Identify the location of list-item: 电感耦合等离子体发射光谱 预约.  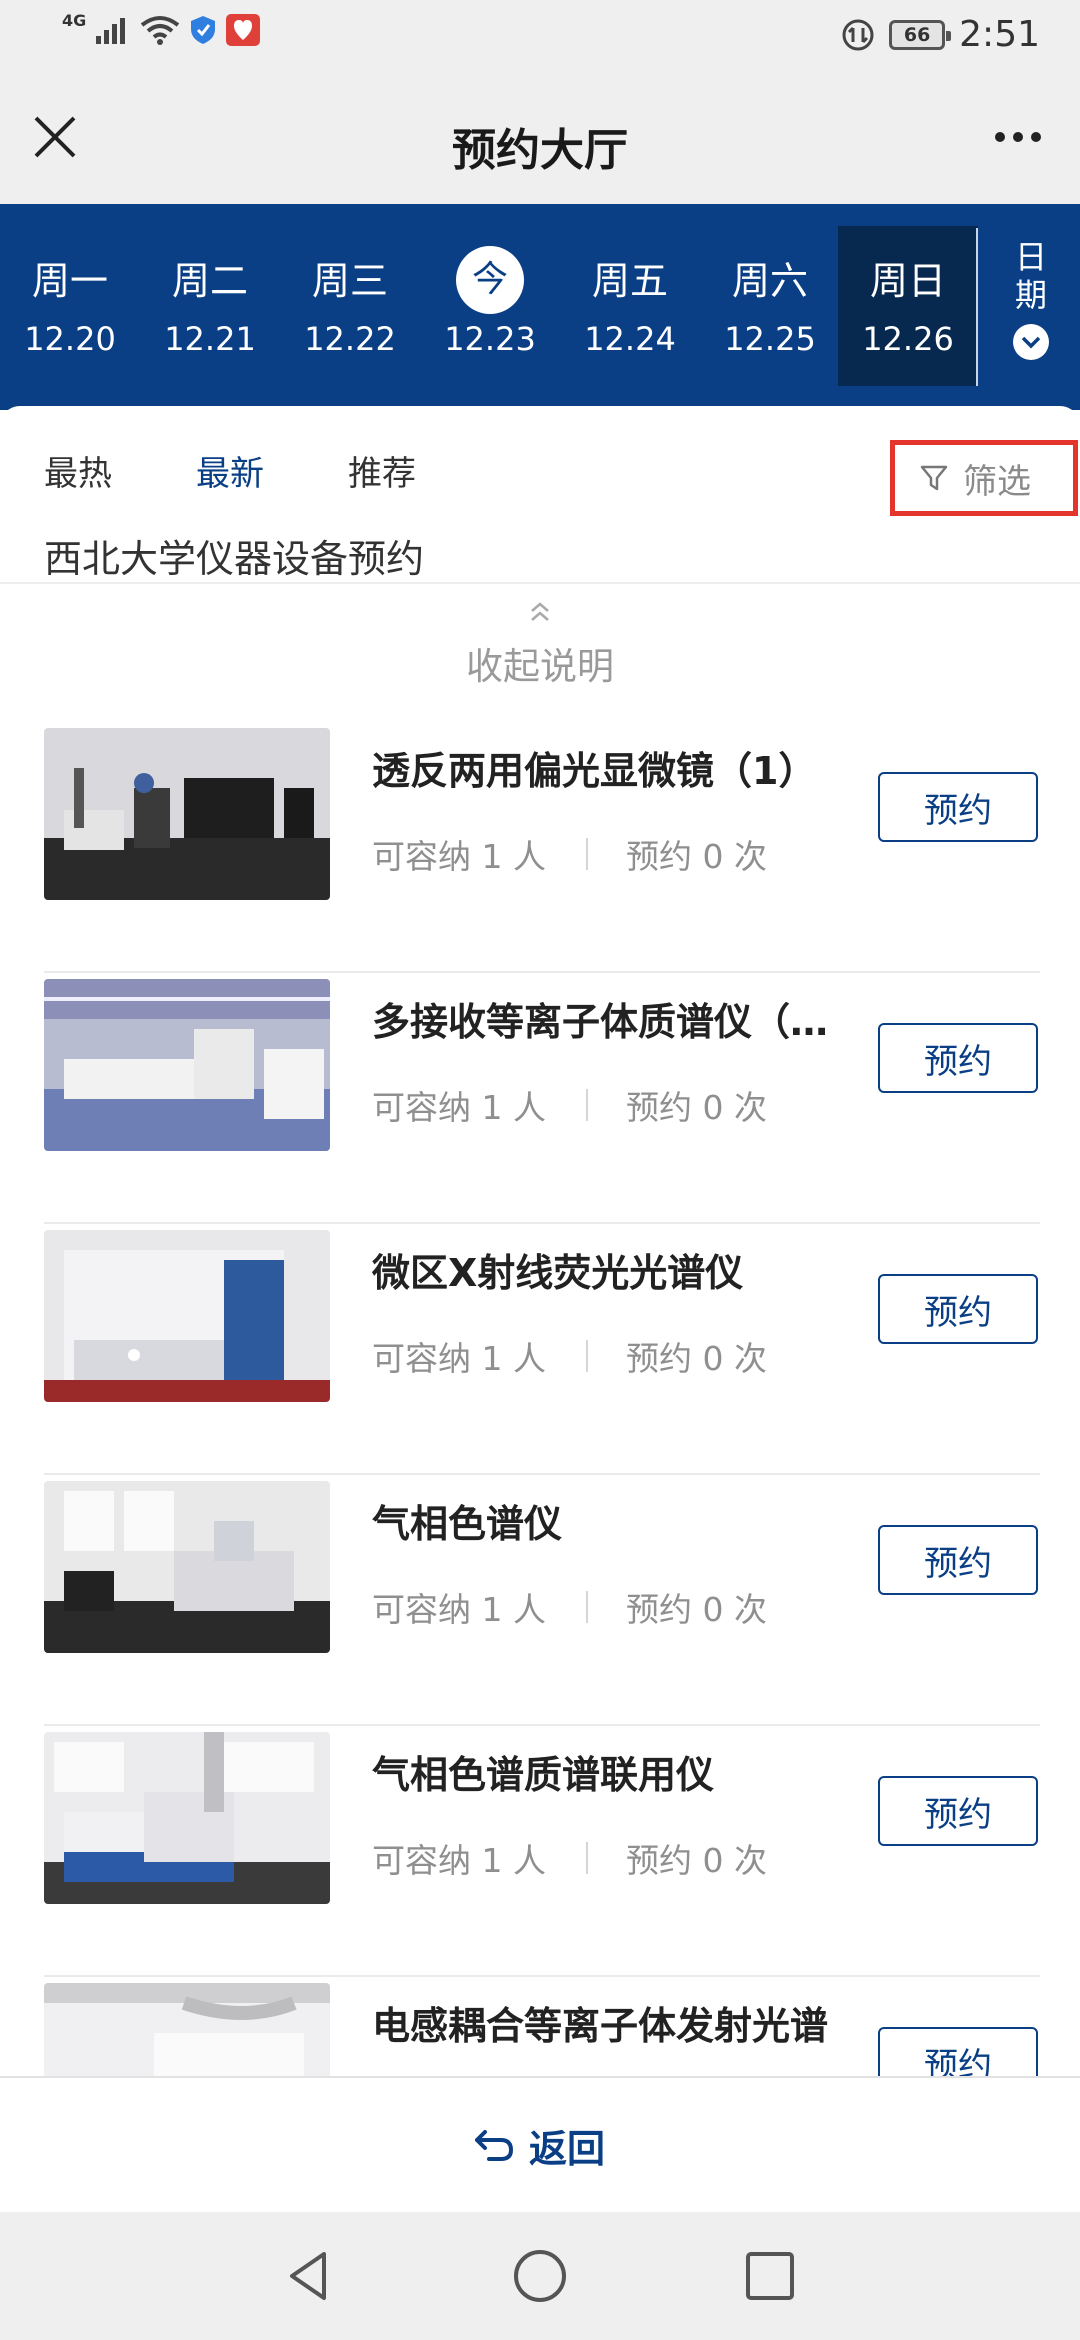
(540, 2027).